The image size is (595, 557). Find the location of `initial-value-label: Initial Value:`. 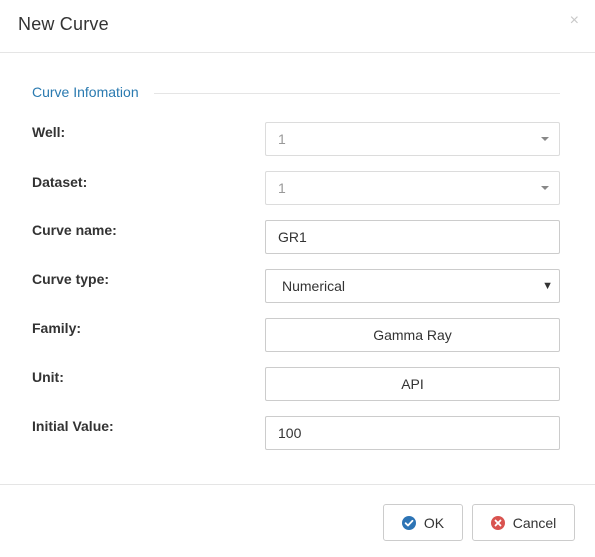

initial-value-label: Initial Value: is located at coordinates (73, 426).